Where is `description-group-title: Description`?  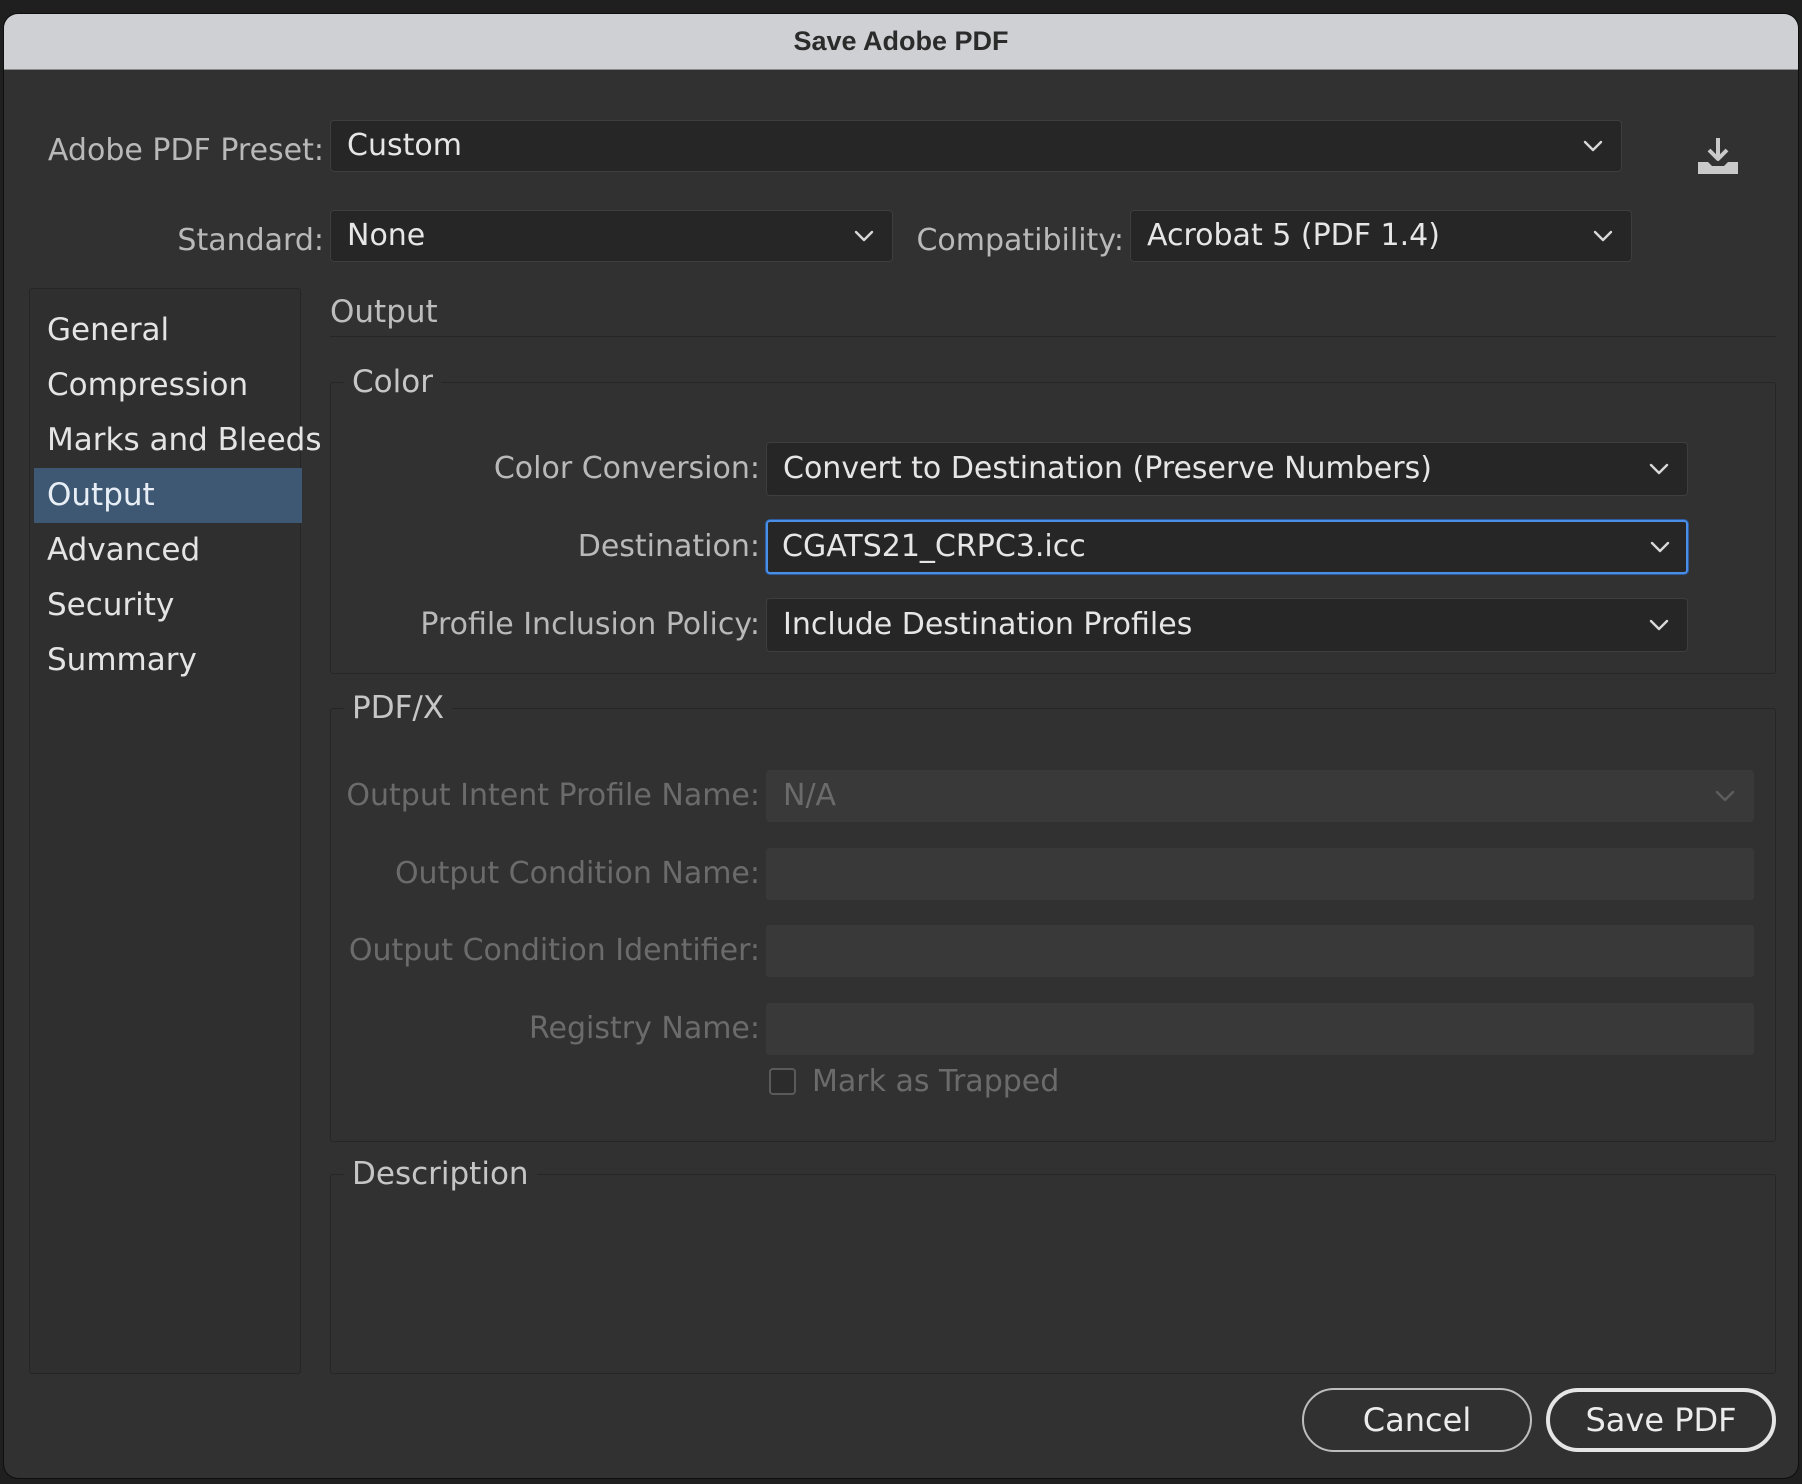
description-group-title: Description is located at coordinates (440, 1174).